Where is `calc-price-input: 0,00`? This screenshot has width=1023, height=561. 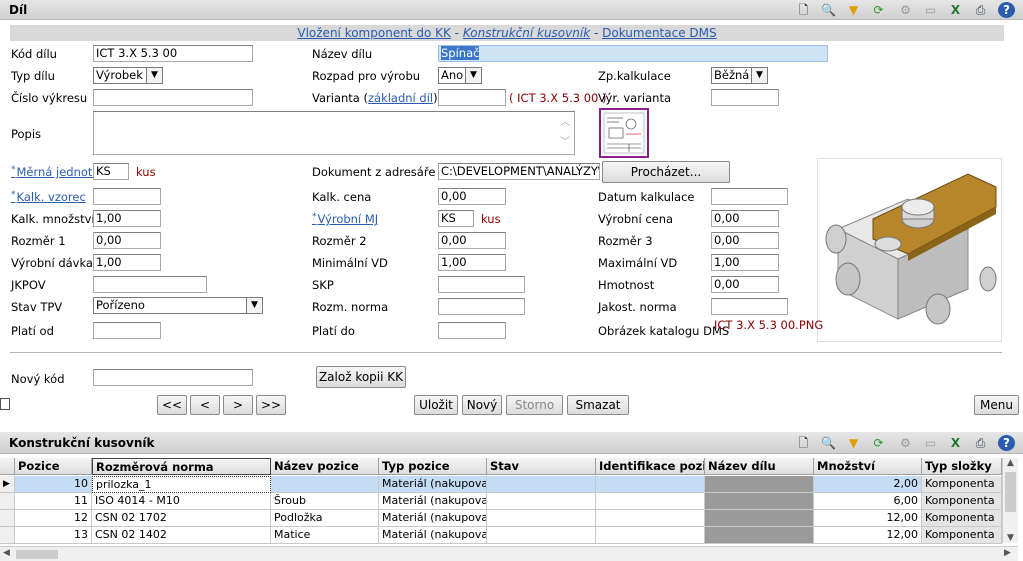 calc-price-input: 0,00 is located at coordinates (472, 196).